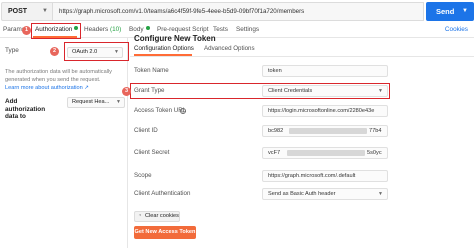 The width and height of the screenshot is (474, 248). What do you see at coordinates (140, 216) in the screenshot?
I see `cookie-icon: ◔` at bounding box center [140, 216].